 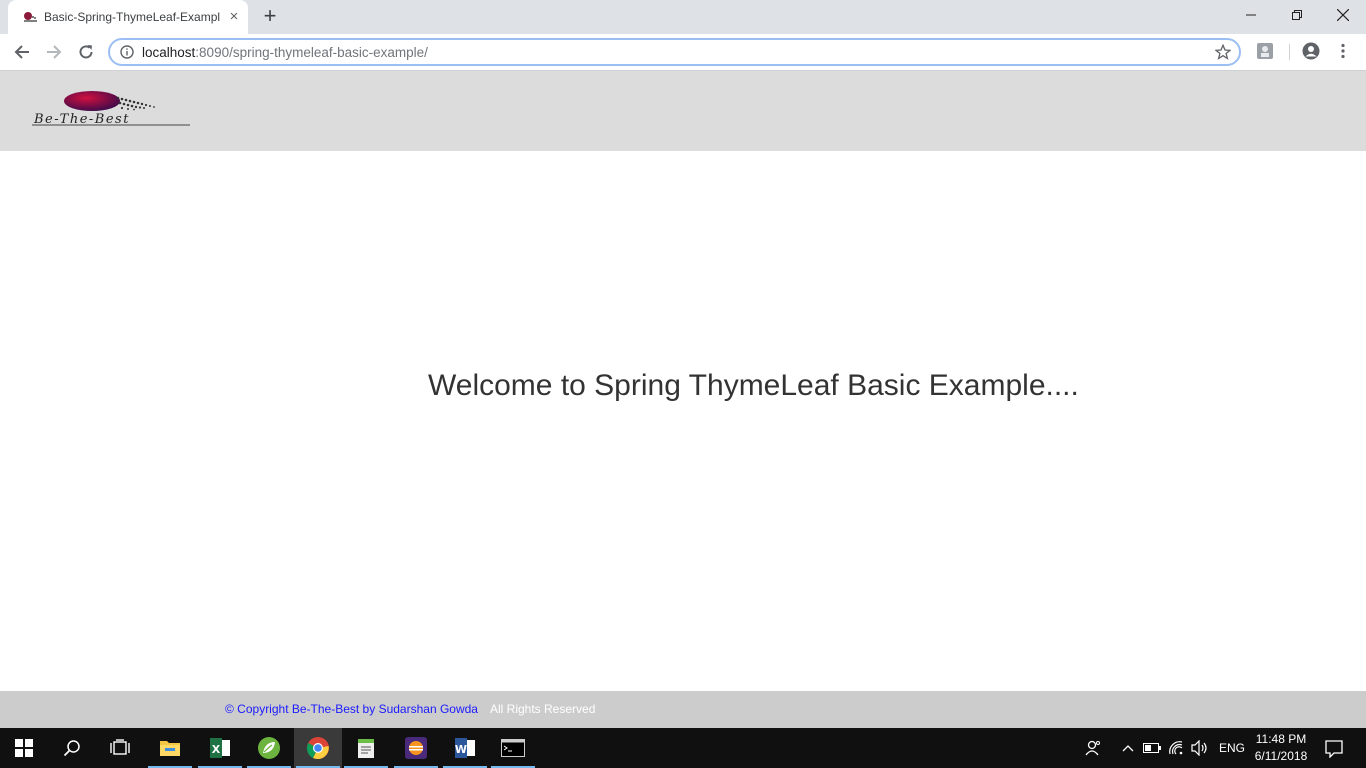 I want to click on browser-tab: Basic-Spring-ThymeLeaf-Example ×, so click(x=128, y=17).